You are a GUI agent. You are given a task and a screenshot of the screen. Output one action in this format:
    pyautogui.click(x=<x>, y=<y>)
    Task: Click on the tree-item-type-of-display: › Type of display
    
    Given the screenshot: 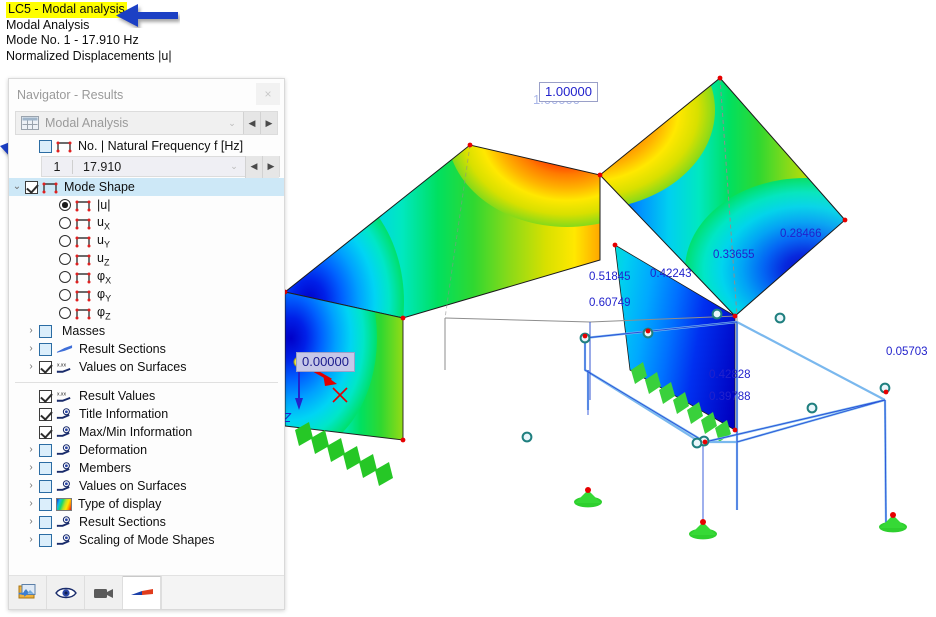 What is the action you would take?
    pyautogui.click(x=146, y=504)
    